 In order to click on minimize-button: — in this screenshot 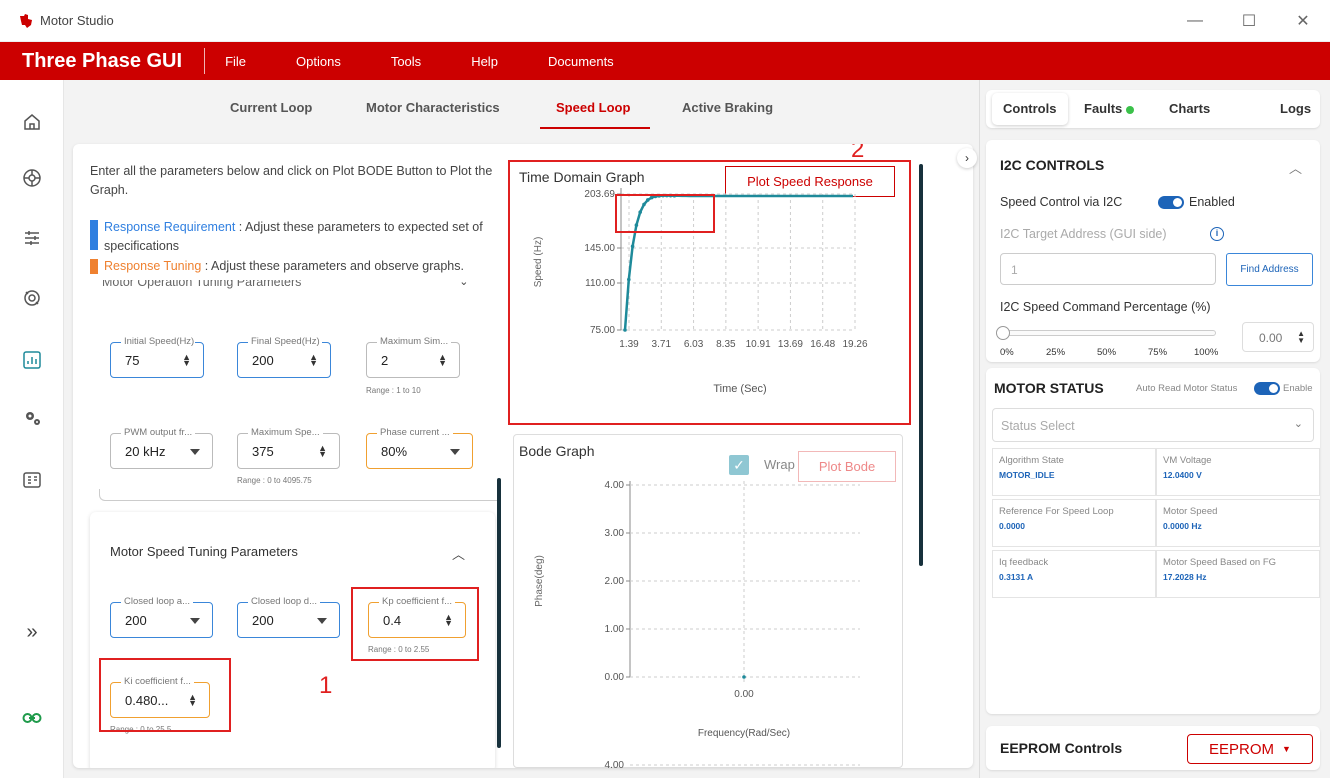, I will do `click(1195, 21)`.